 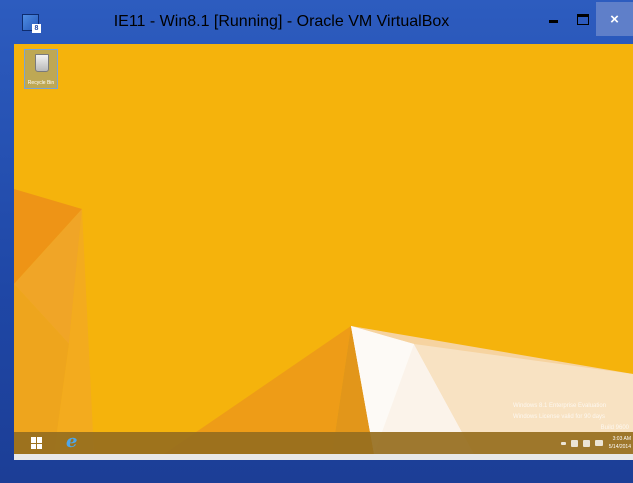 What do you see at coordinates (582, 443) in the screenshot?
I see `system-tray` at bounding box center [582, 443].